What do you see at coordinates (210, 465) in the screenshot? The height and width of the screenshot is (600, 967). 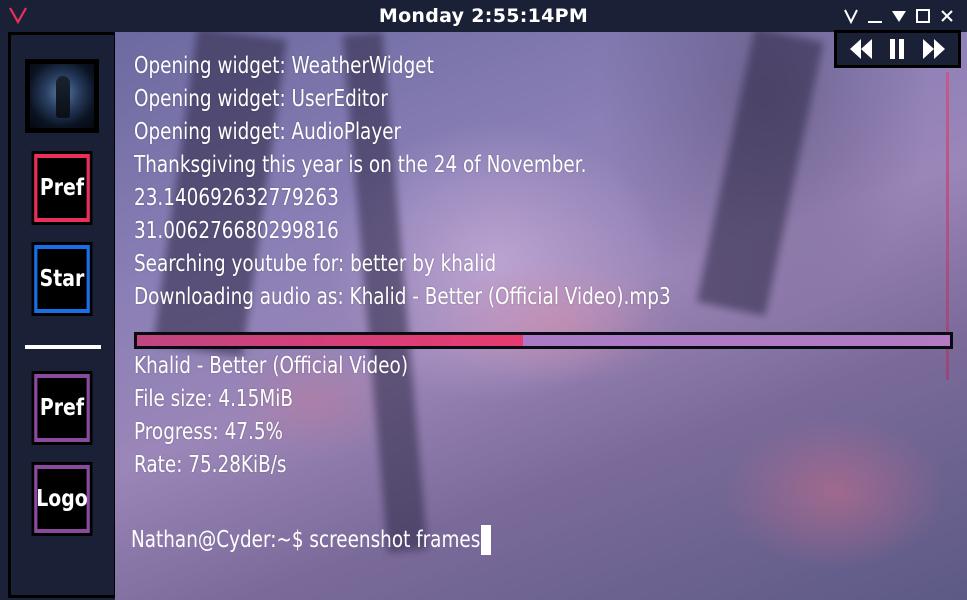 I see `rate-text: Rate: 75.28KiB/s` at bounding box center [210, 465].